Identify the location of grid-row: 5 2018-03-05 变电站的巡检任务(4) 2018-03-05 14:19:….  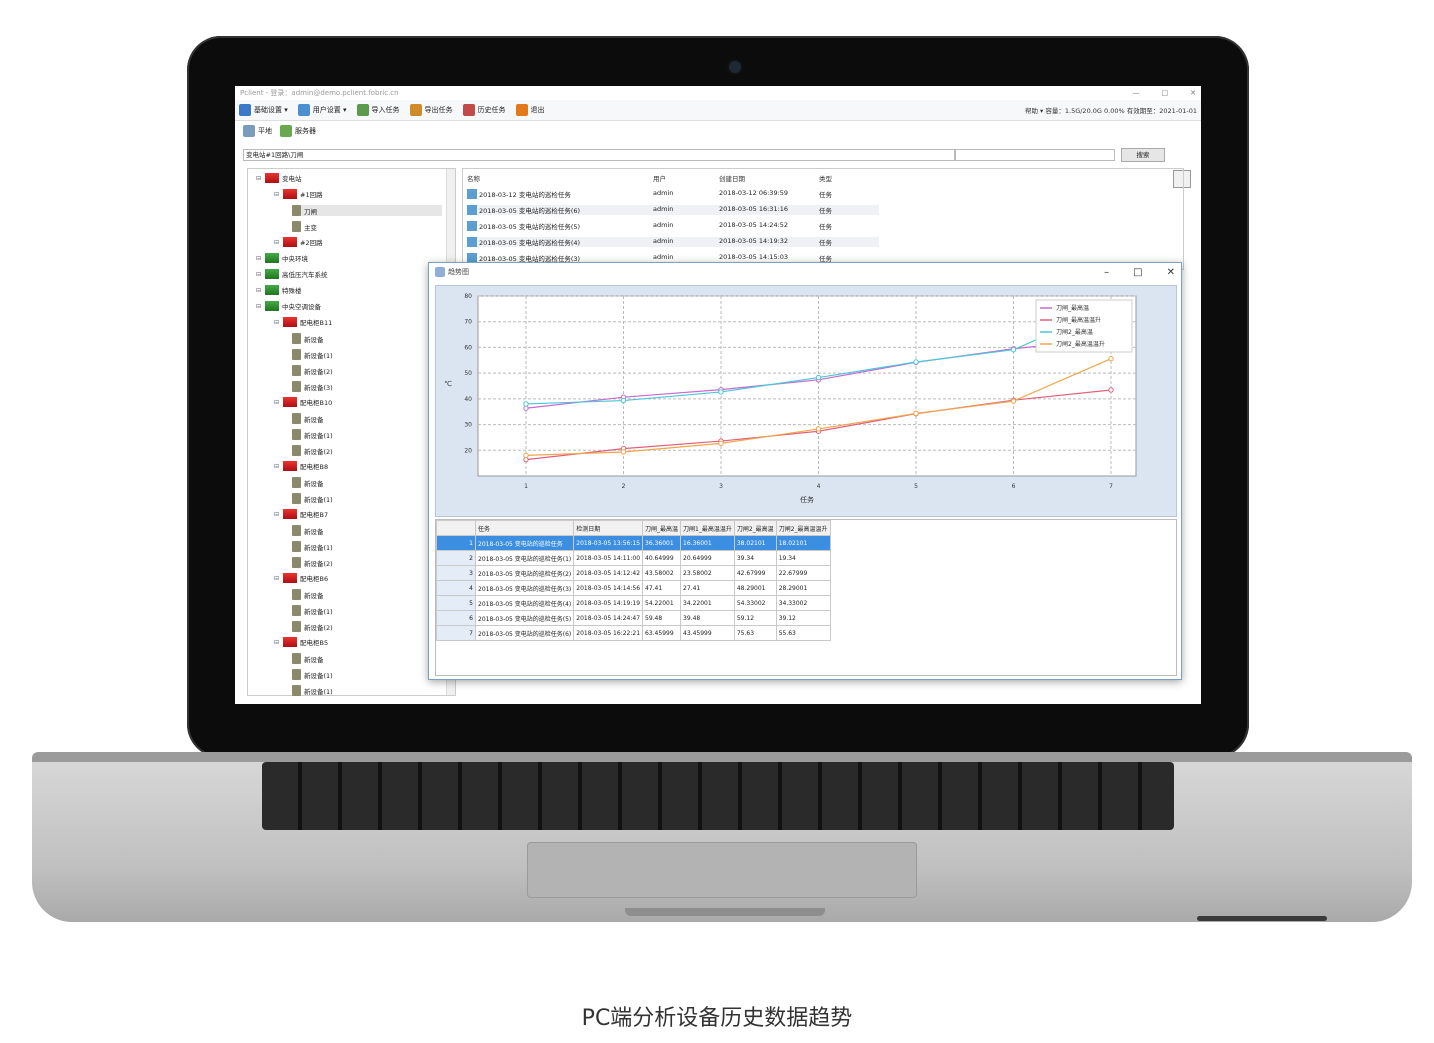
(633, 603).